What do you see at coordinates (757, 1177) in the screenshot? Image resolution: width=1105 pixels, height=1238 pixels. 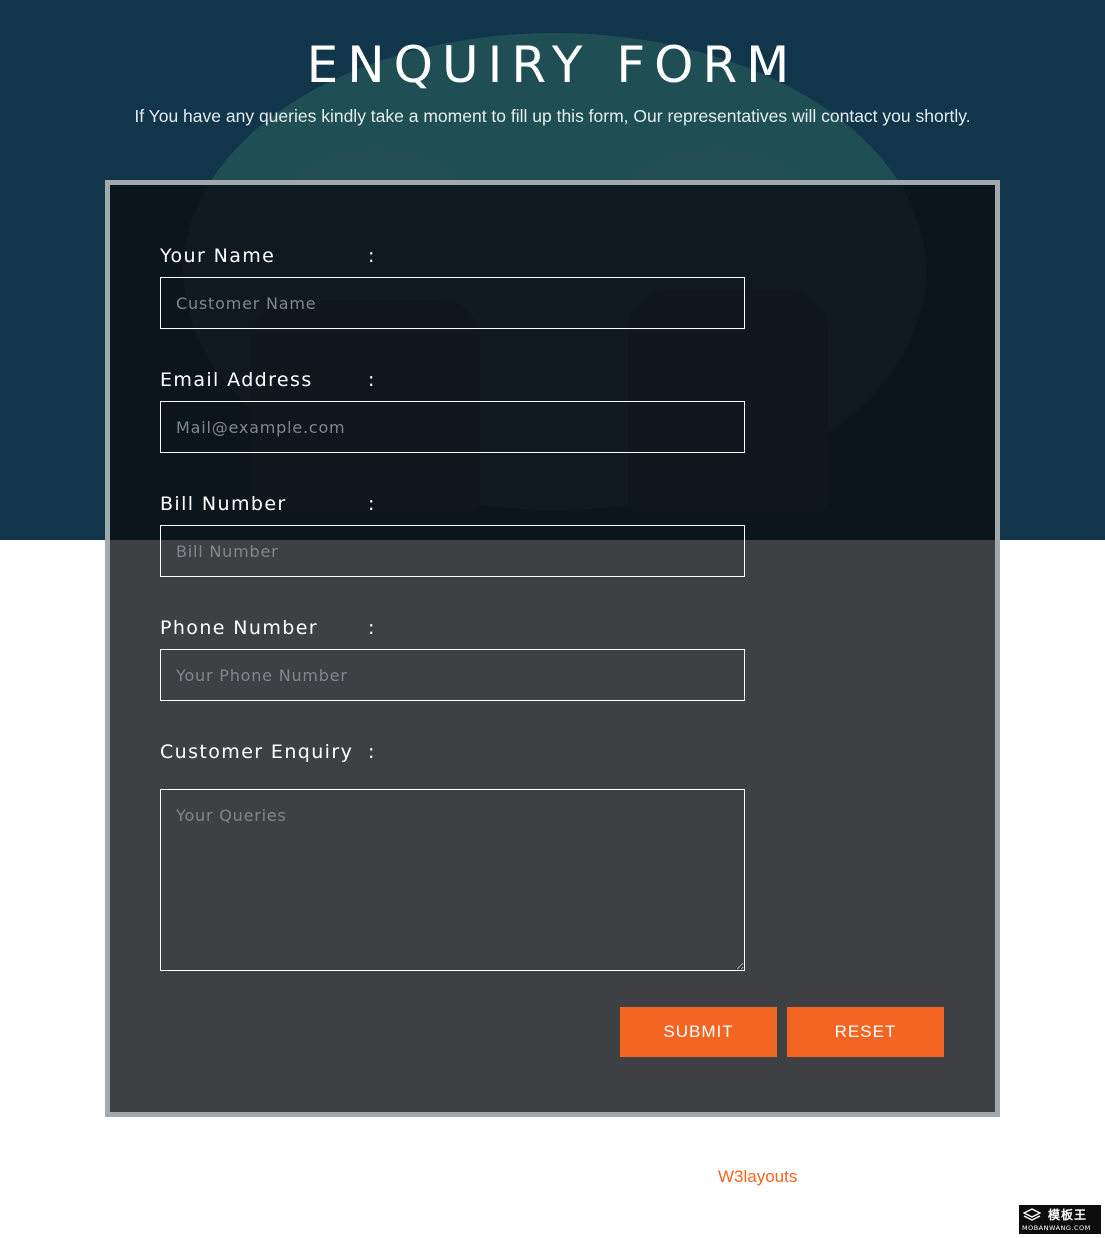 I see `w3layouts-link: W3layouts` at bounding box center [757, 1177].